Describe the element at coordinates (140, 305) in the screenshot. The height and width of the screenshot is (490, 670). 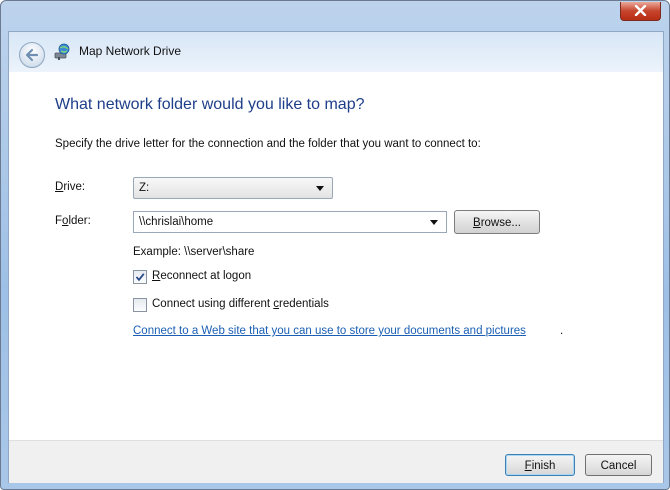
I see `different-credentials-checkbox` at that location.